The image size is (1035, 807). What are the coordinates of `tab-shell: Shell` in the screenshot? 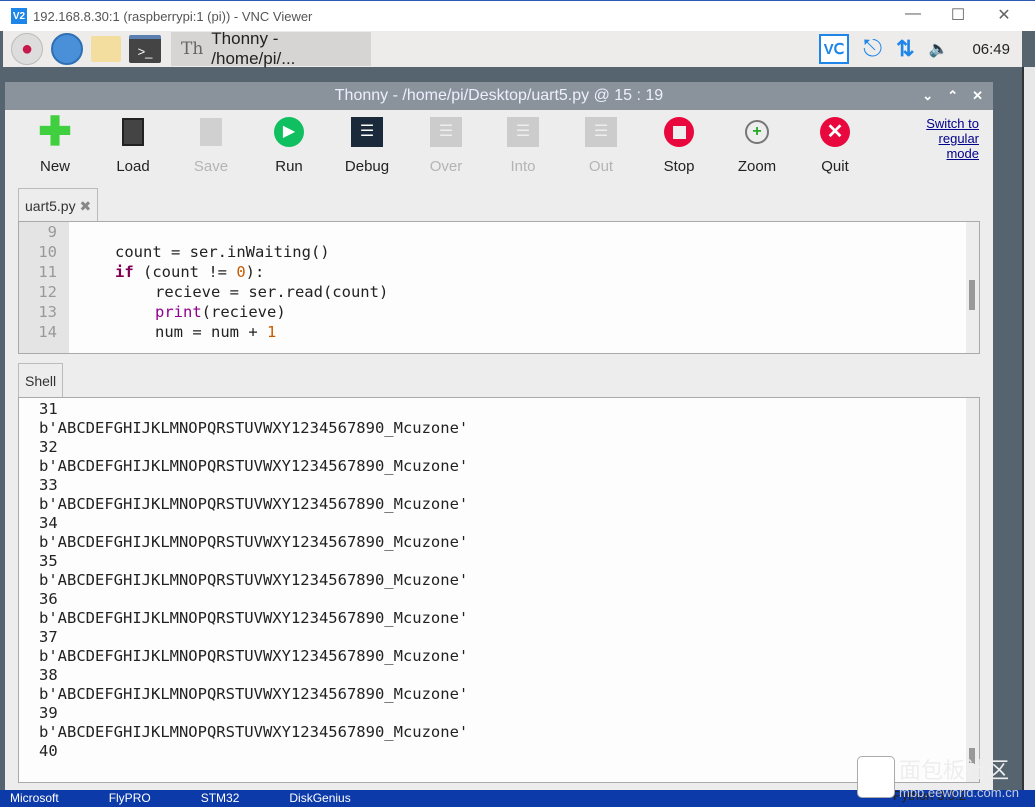 It's located at (41, 380).